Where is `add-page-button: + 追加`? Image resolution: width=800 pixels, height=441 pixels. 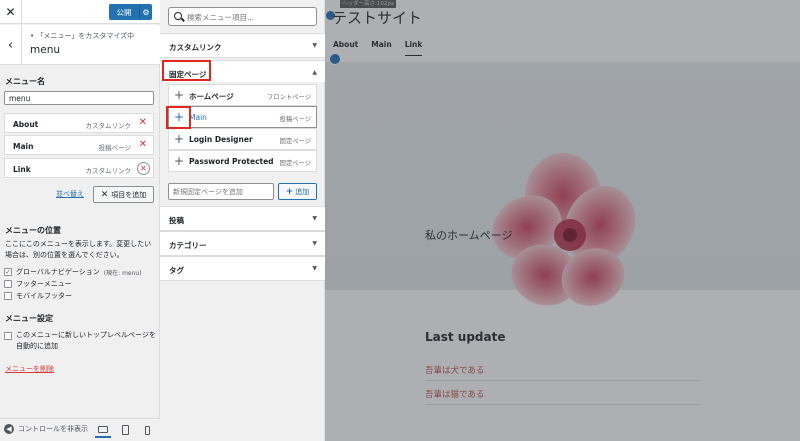
add-page-button: + 追加 is located at coordinates (297, 191).